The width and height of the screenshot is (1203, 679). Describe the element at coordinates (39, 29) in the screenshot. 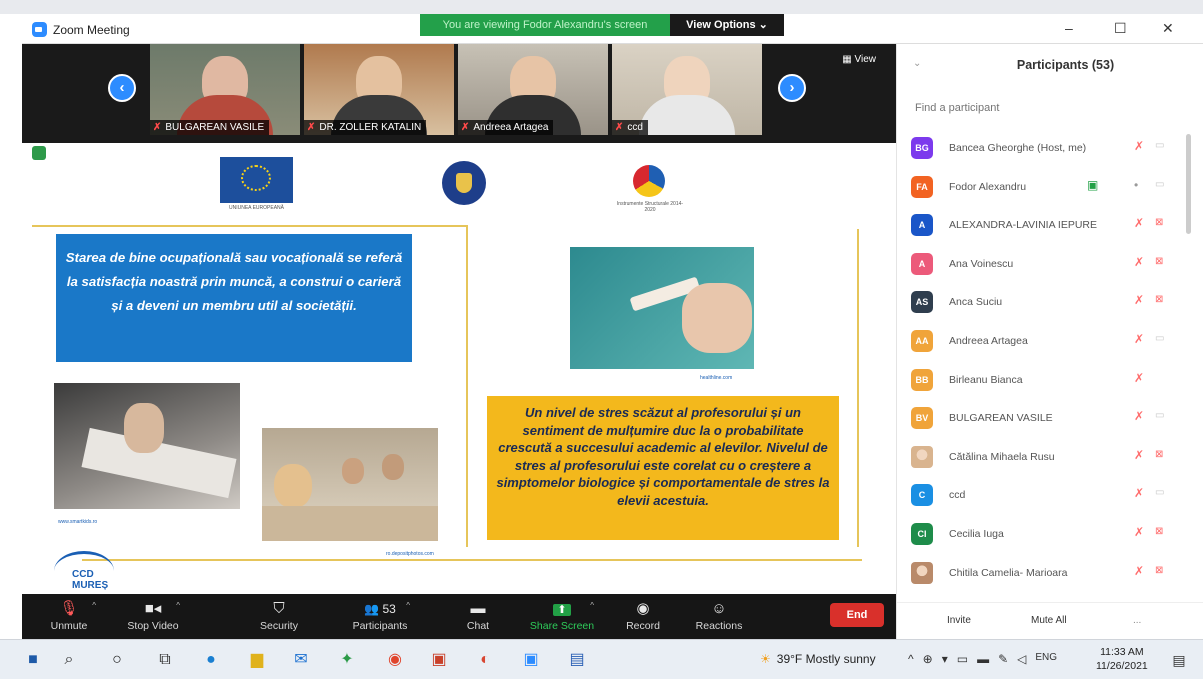

I see `zoom-logo-icon` at that location.